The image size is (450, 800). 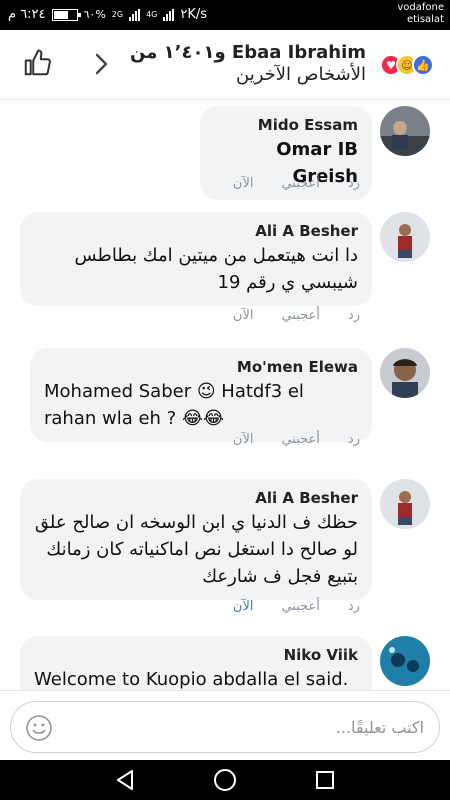 I want to click on comment-input, so click(x=246, y=727).